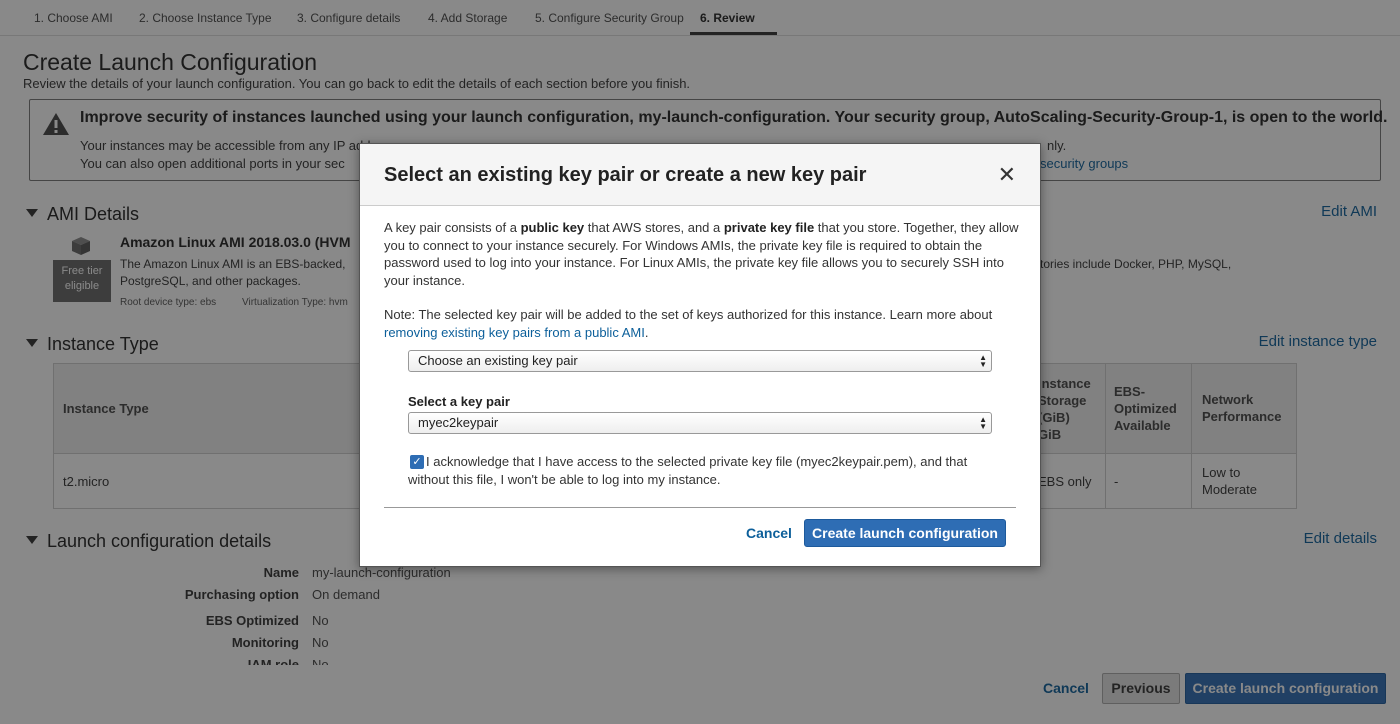  I want to click on text-span: A key pair consists of a, so click(452, 227).